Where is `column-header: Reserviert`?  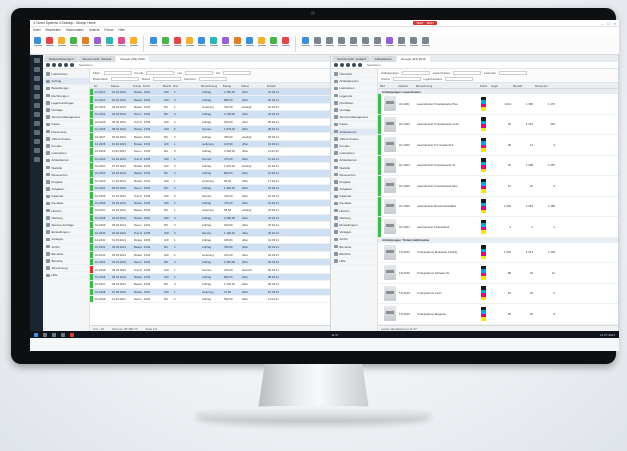
column-header: Reserviert is located at coordinates (544, 86).